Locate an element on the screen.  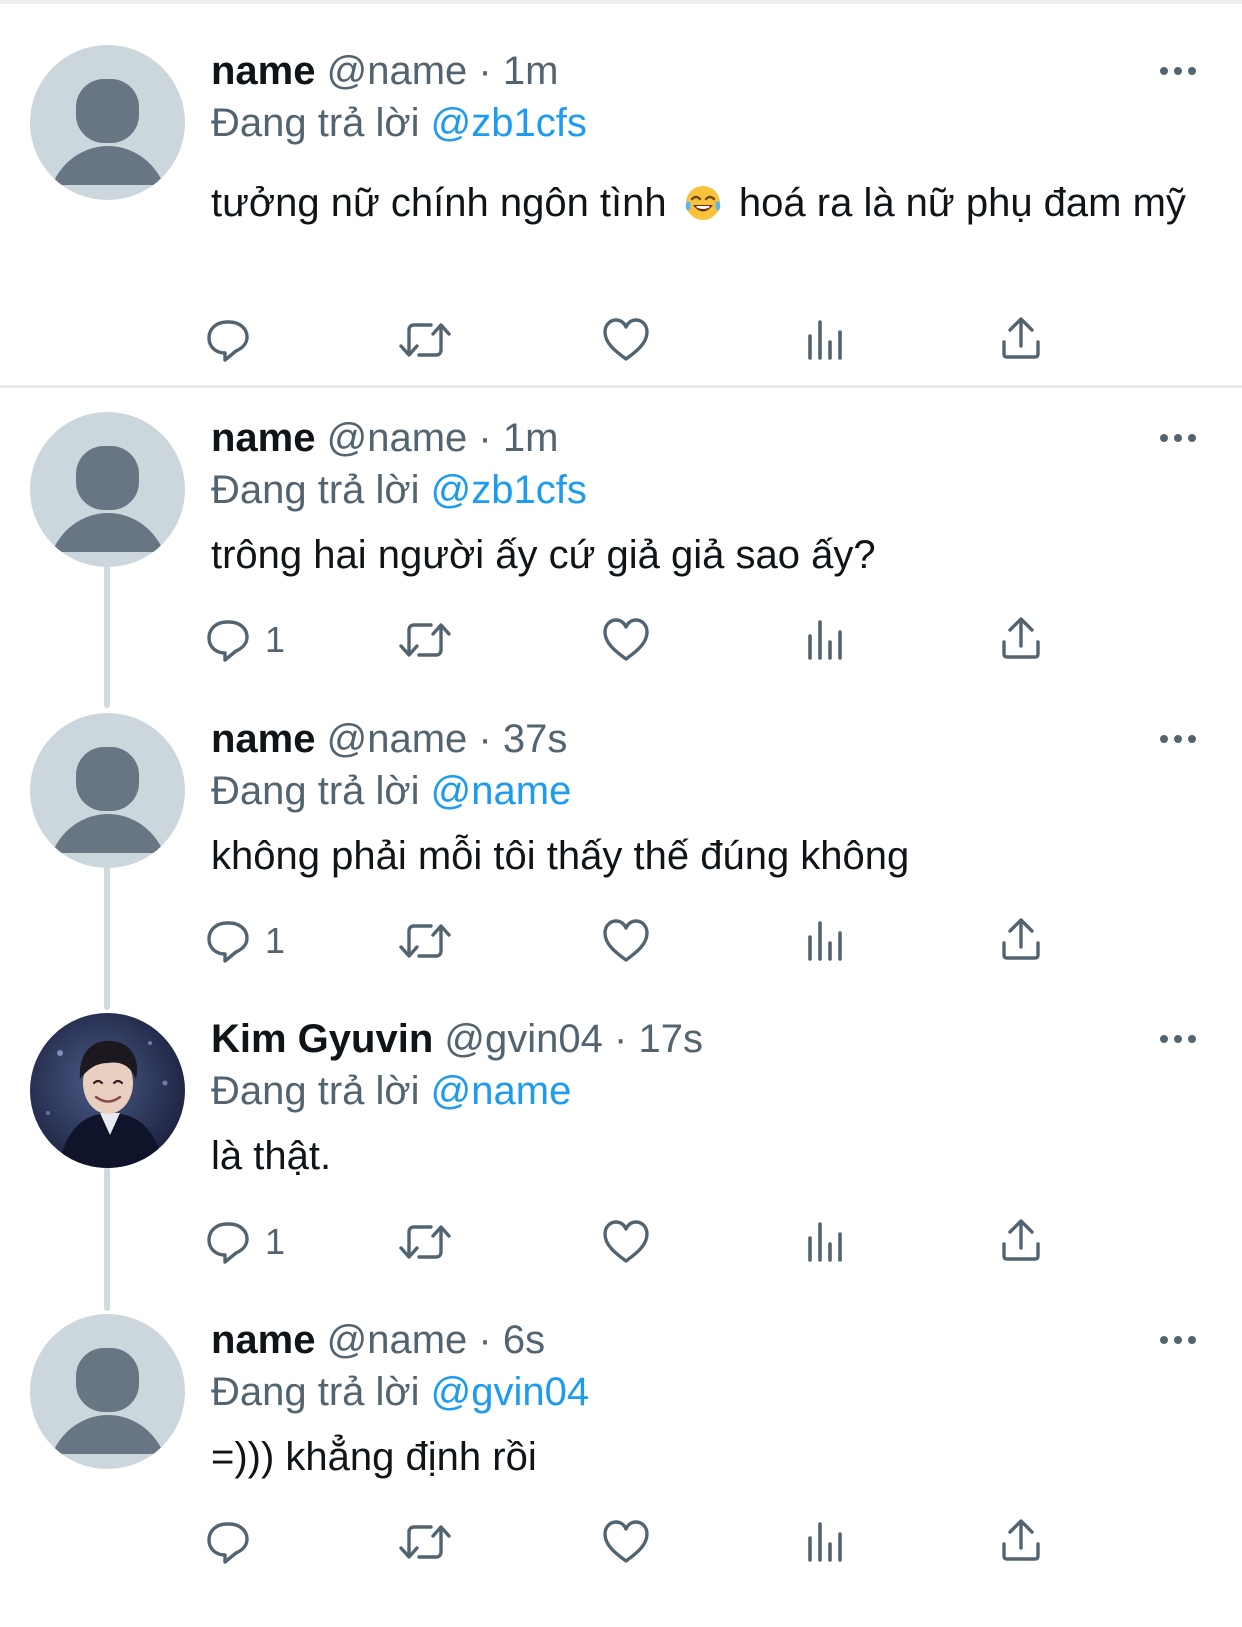
replying-to: Đang trả lời @zb1cfs is located at coordinates (399, 123).